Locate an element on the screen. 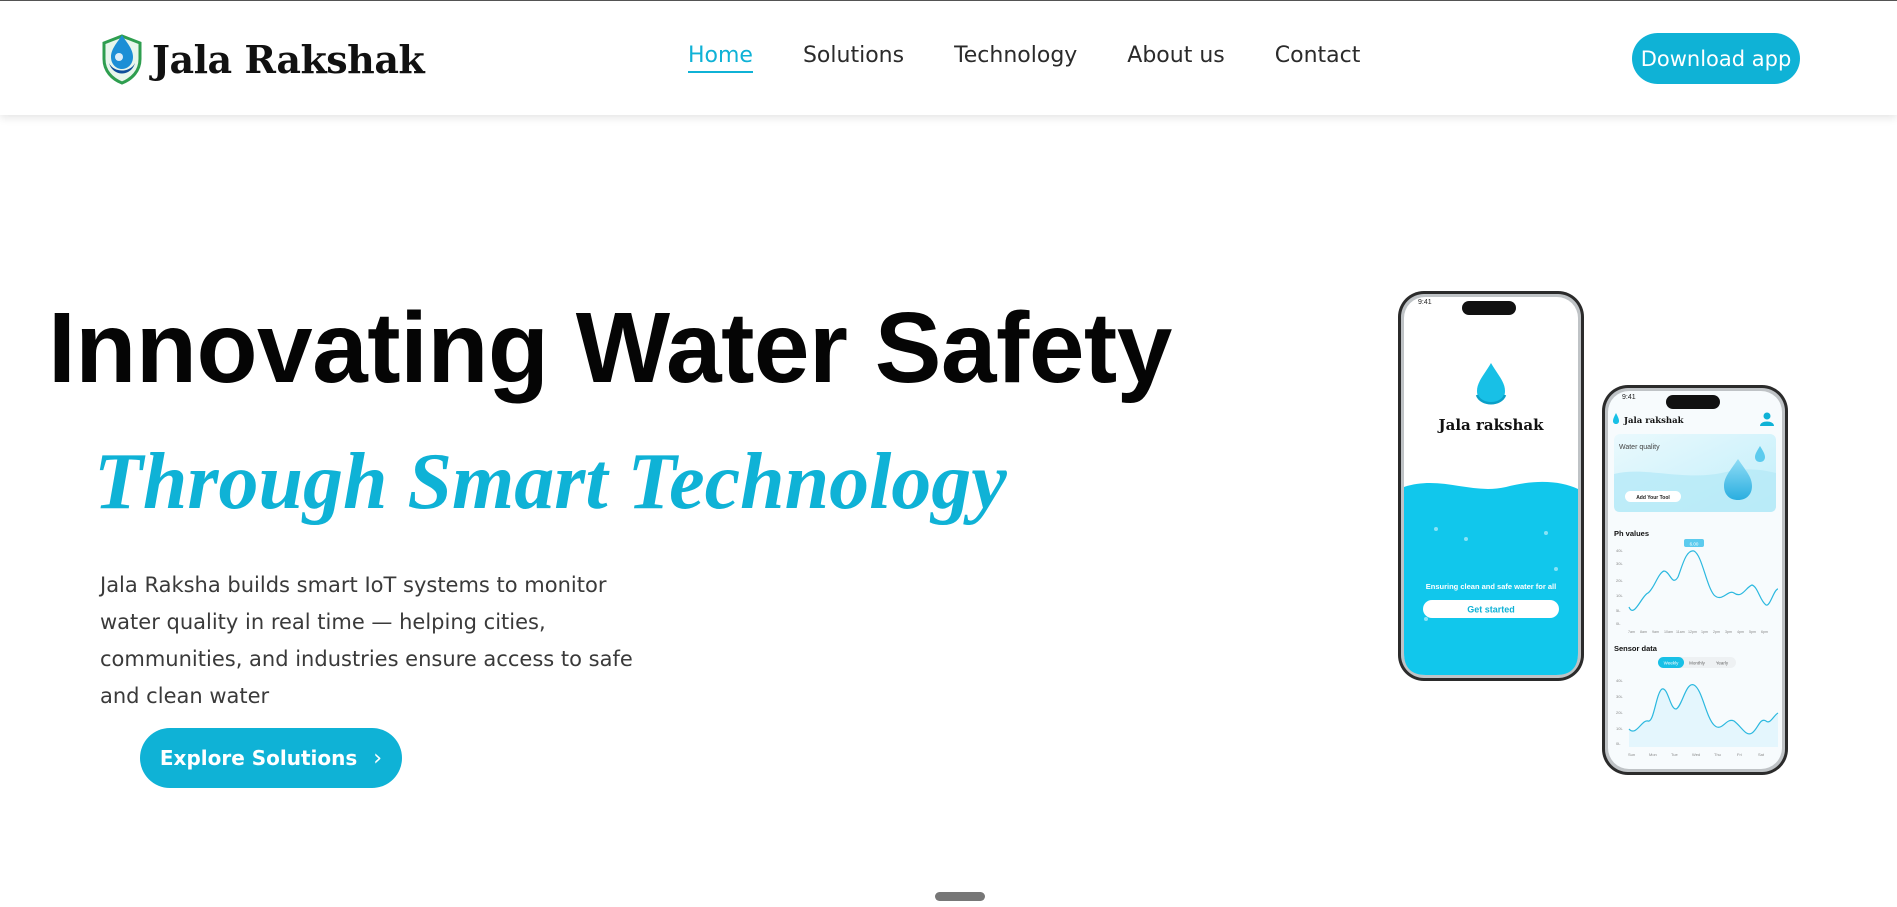 This screenshot has width=1897, height=907. sensor-y-label: 0L is located at coordinates (1618, 743).